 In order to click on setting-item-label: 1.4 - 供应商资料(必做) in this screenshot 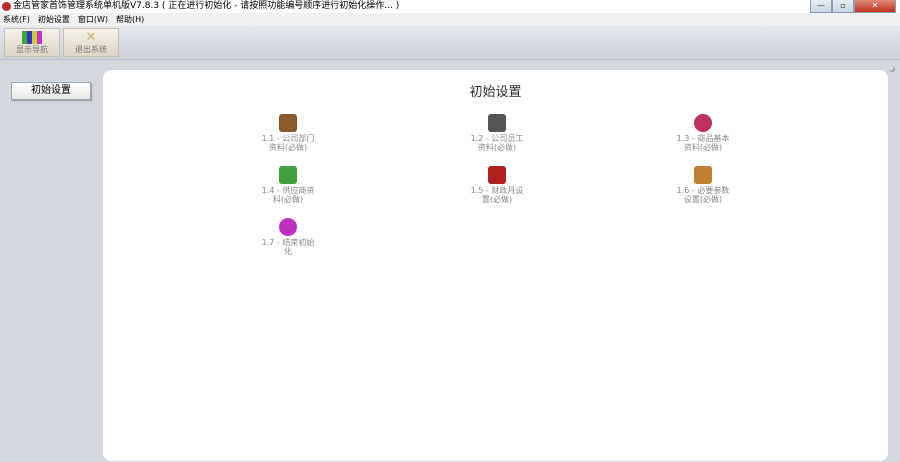, I will do `click(288, 195)`.